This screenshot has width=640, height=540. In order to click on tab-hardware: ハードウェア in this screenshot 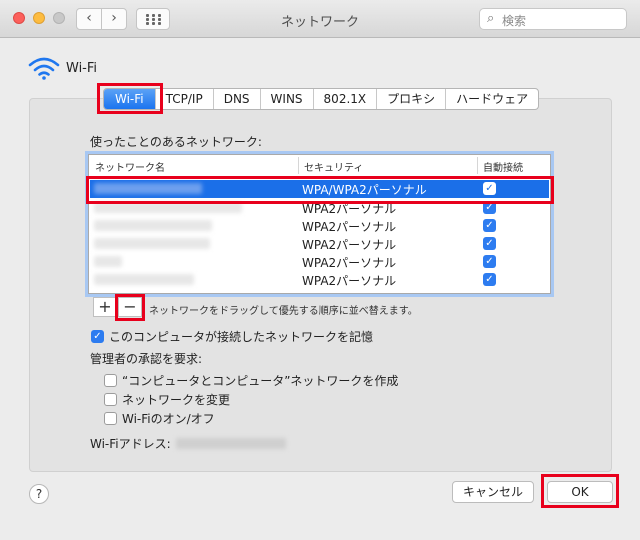, I will do `click(491, 99)`.